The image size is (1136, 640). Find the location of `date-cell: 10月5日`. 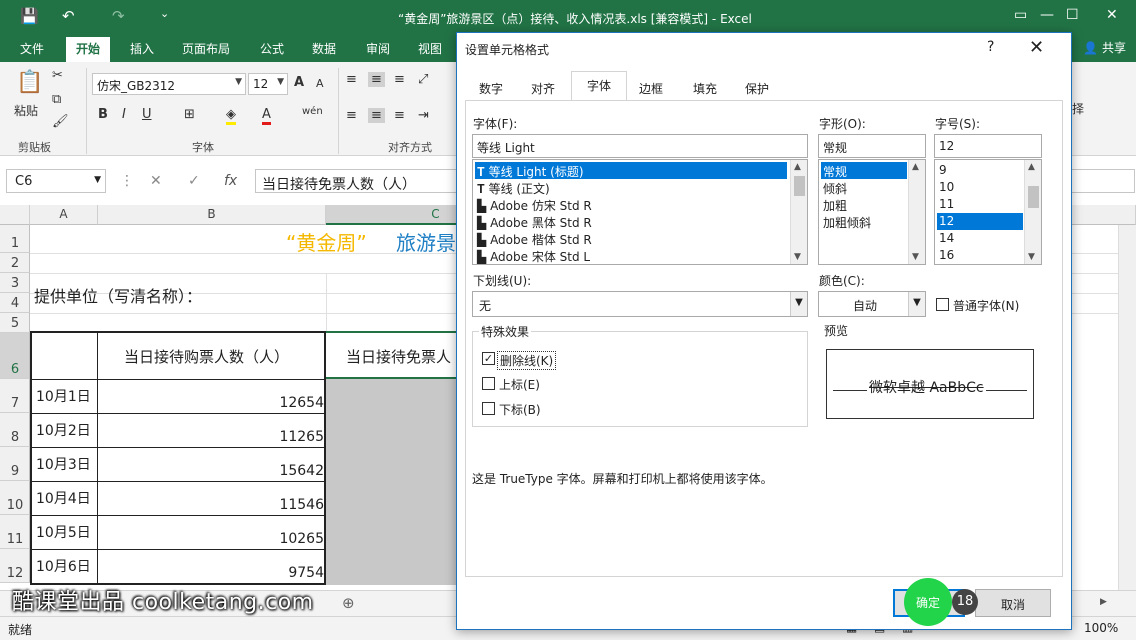

date-cell: 10月5日 is located at coordinates (63, 532).